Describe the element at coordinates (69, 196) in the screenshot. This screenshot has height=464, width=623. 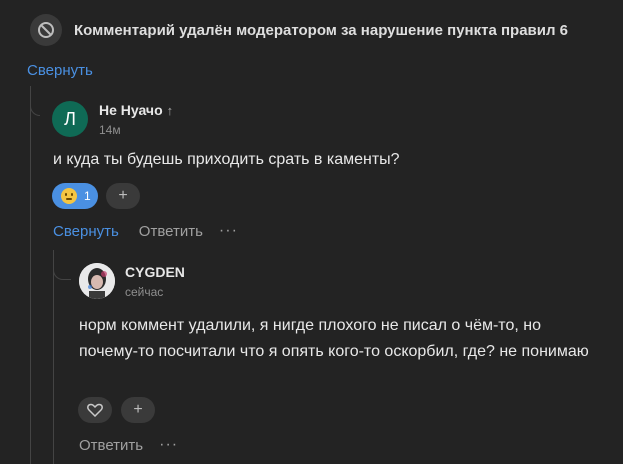
I see `neutral-face-emoji-icon` at that location.